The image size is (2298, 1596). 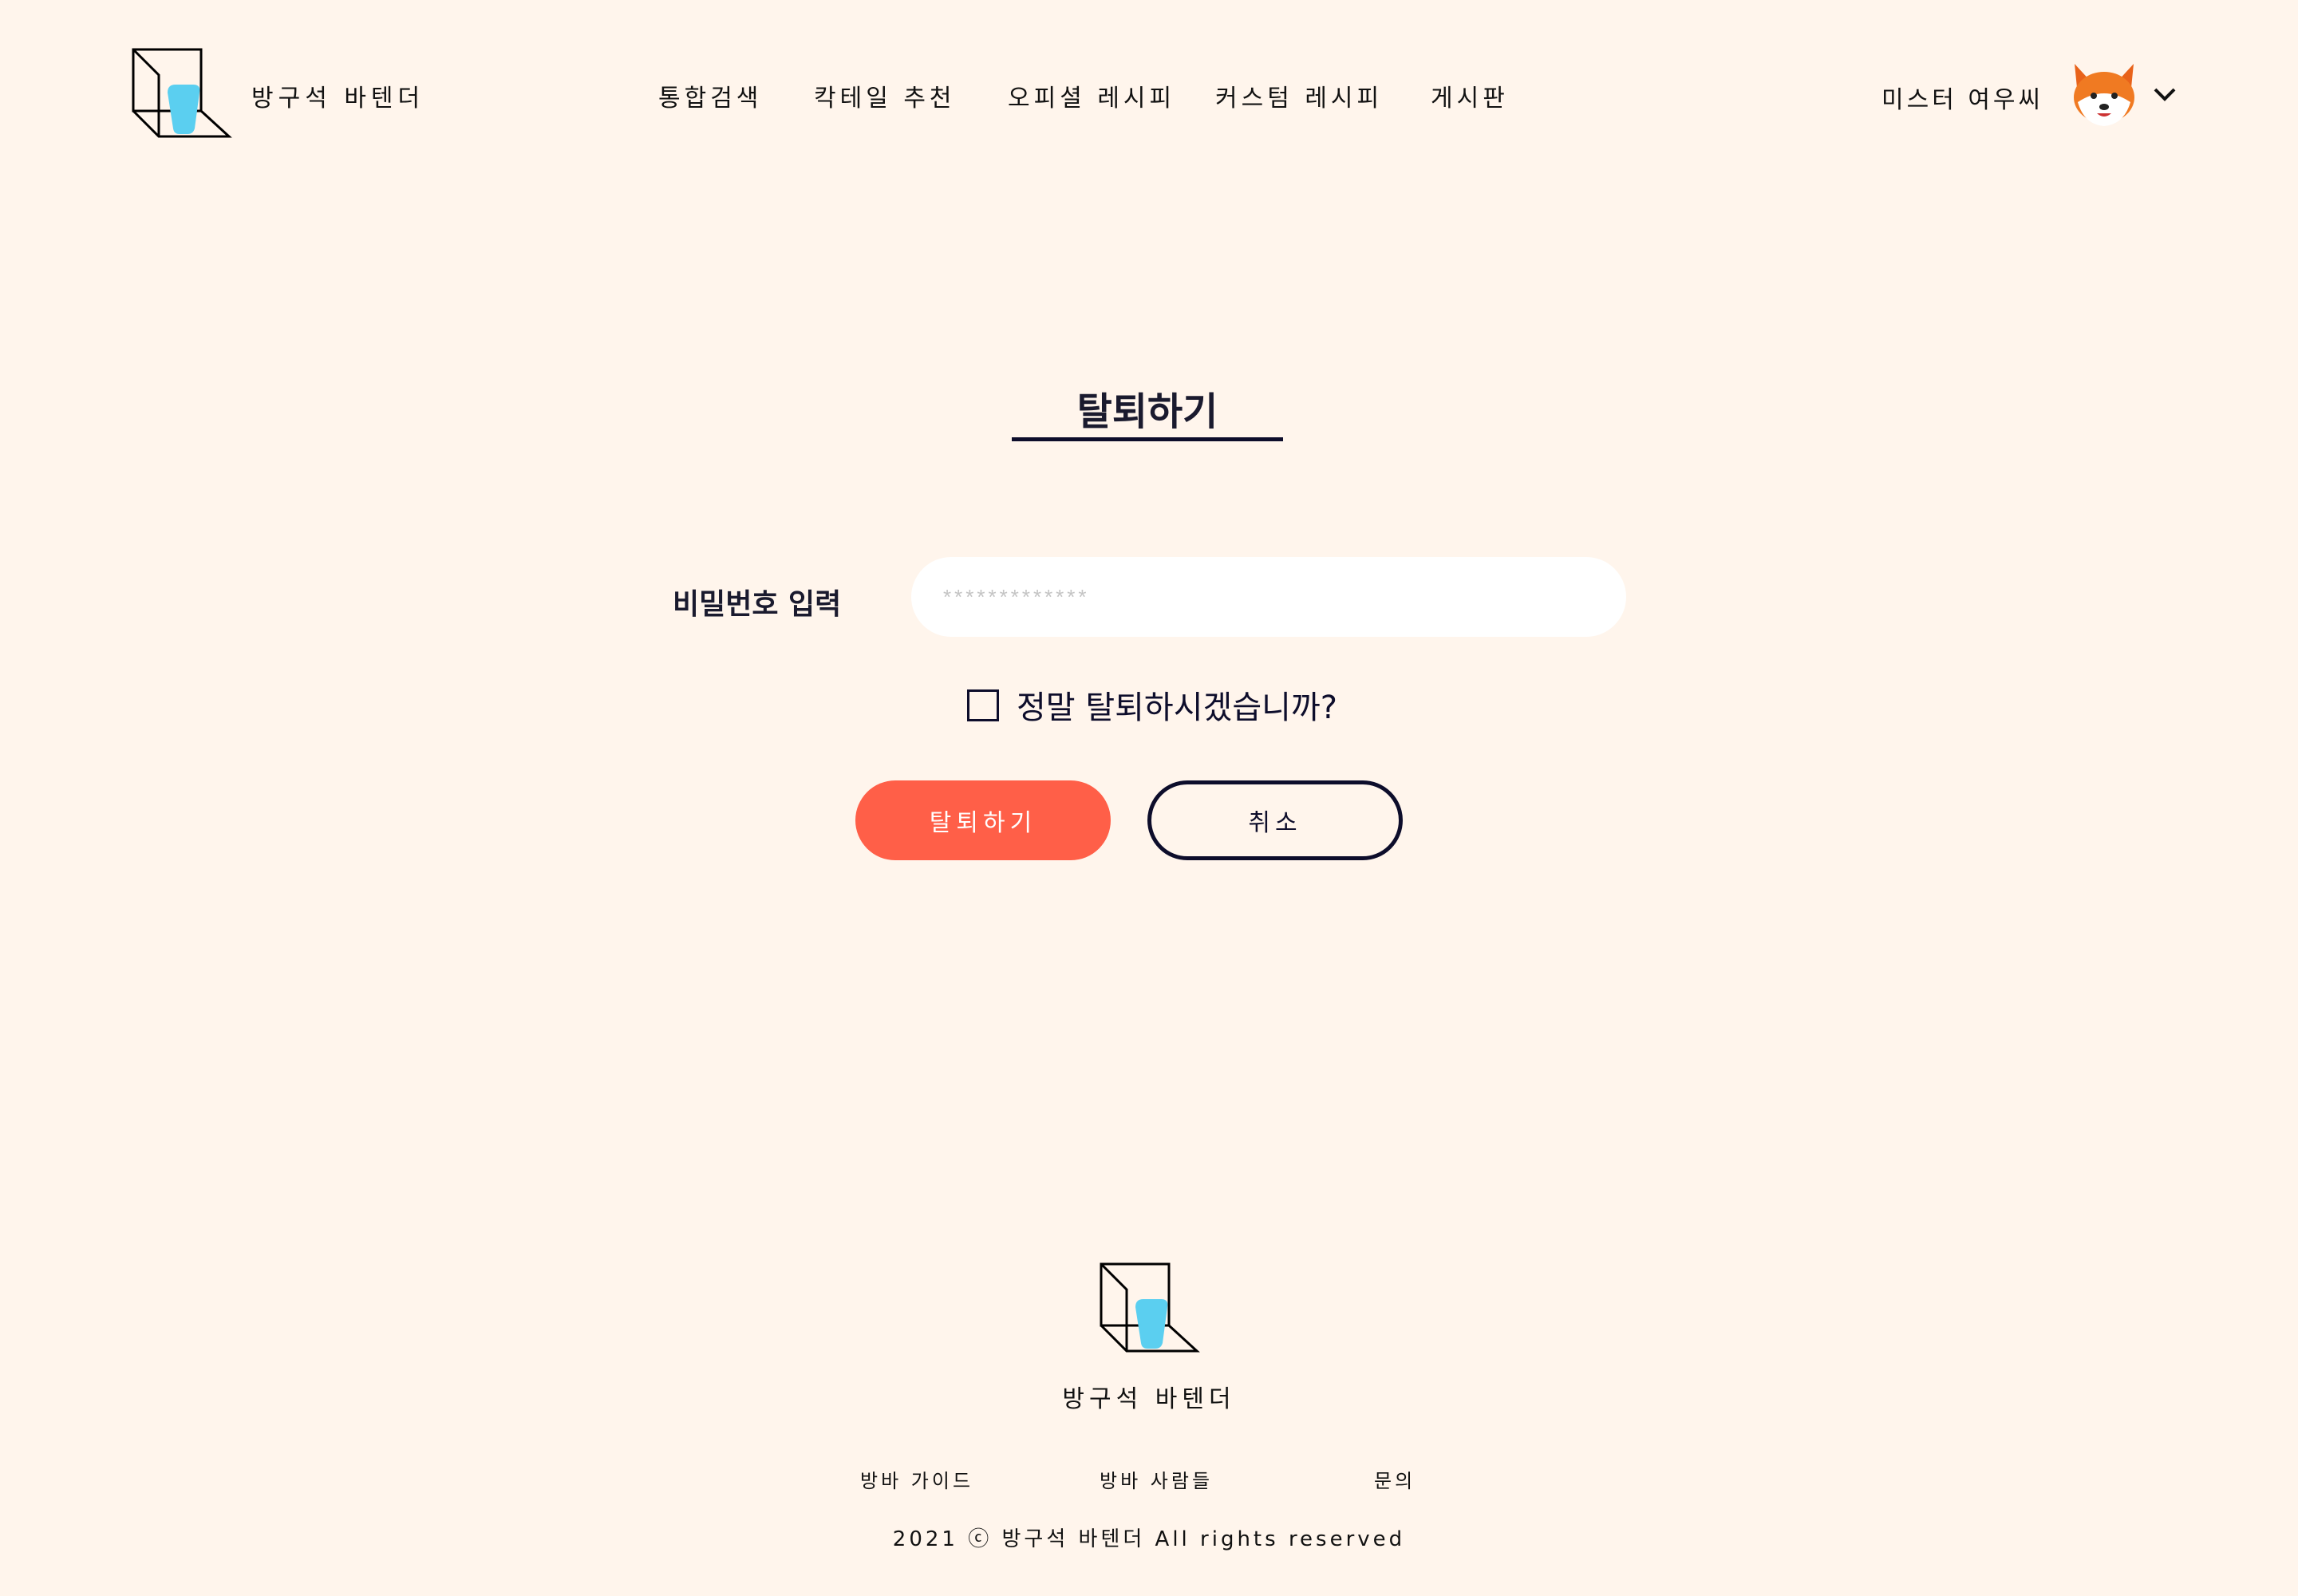 I want to click on footer-link-guide: 방바 가이드, so click(x=917, y=1479).